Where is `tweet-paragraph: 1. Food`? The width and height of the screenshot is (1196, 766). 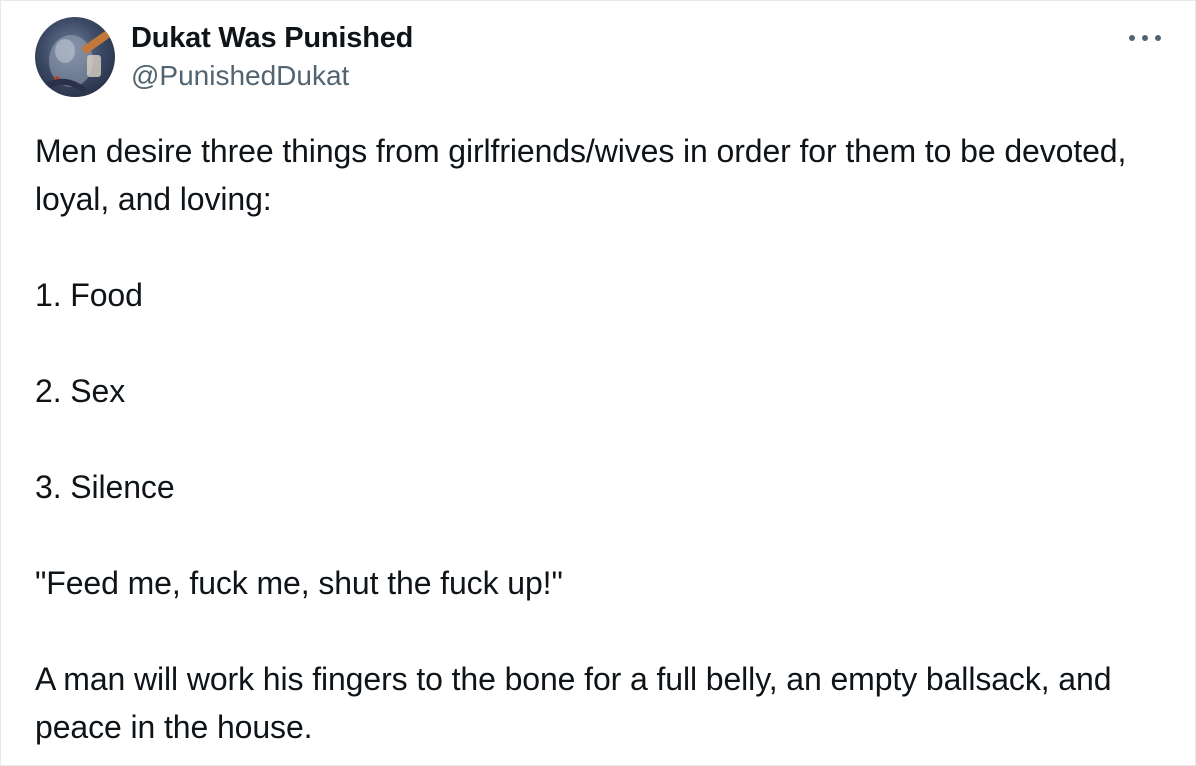
tweet-paragraph: 1. Food is located at coordinates (89, 295).